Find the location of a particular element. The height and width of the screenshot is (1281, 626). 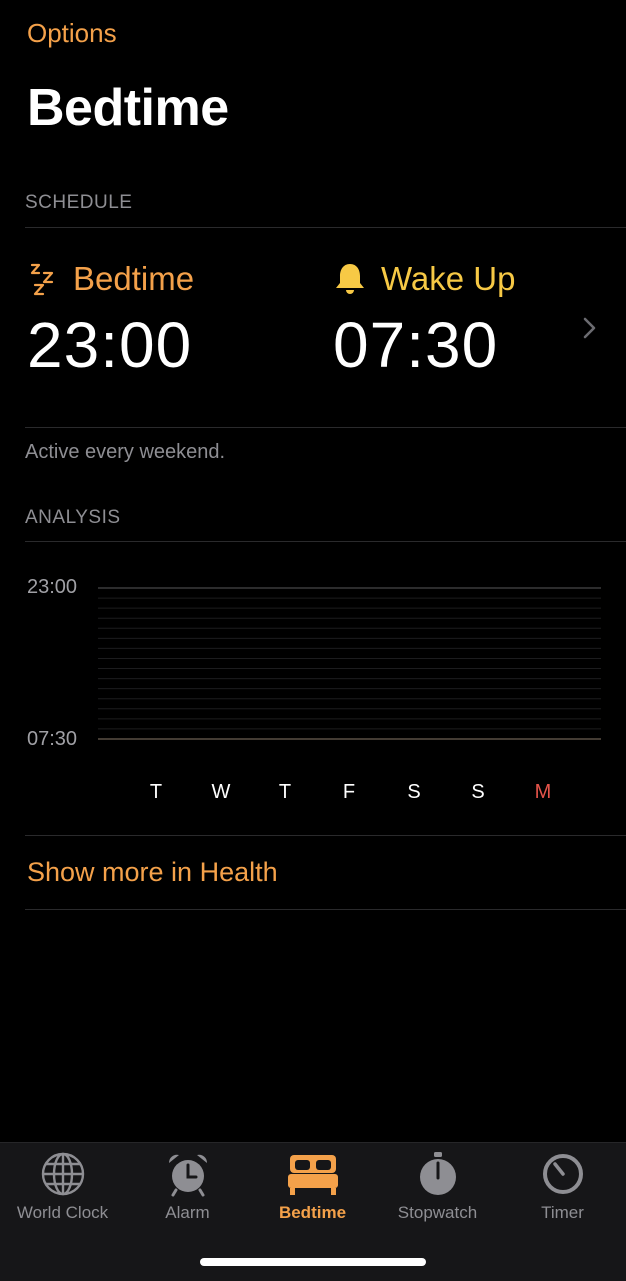

schedule-section-label: SCHEDULE is located at coordinates (79, 202).